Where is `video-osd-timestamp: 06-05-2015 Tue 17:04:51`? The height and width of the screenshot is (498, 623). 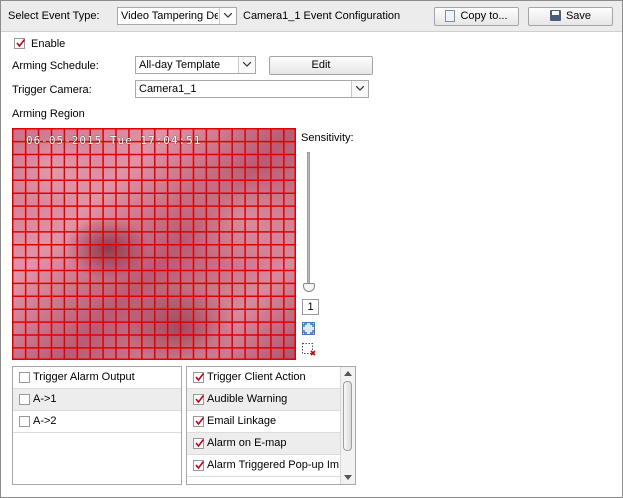 video-osd-timestamp: 06-05-2015 Tue 17:04:51 is located at coordinates (114, 140).